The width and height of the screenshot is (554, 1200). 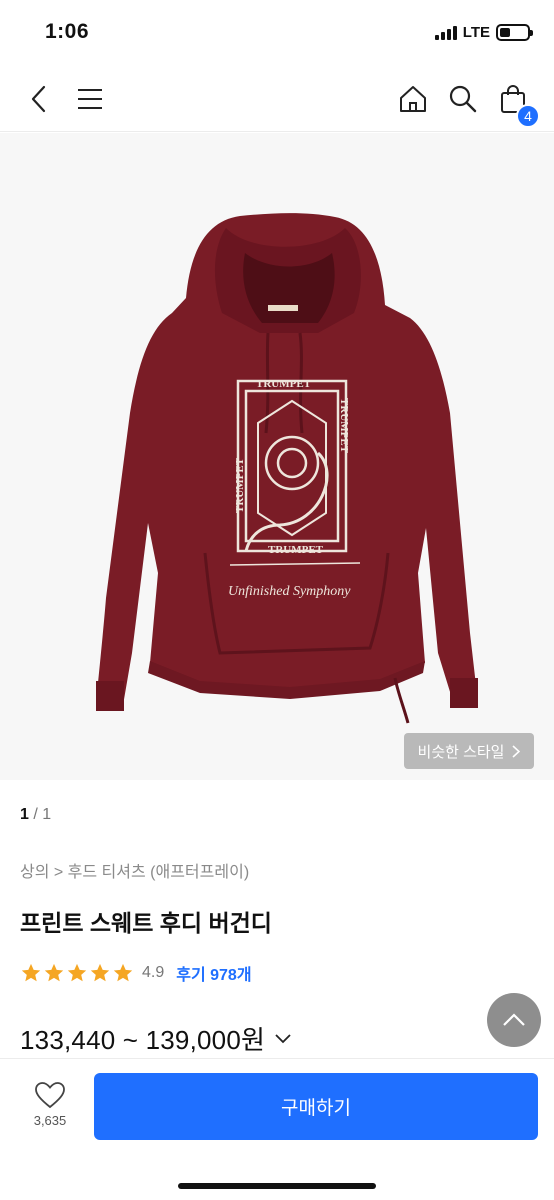 What do you see at coordinates (289, 591) in the screenshot?
I see `print-caption: Unfinished Symphony` at bounding box center [289, 591].